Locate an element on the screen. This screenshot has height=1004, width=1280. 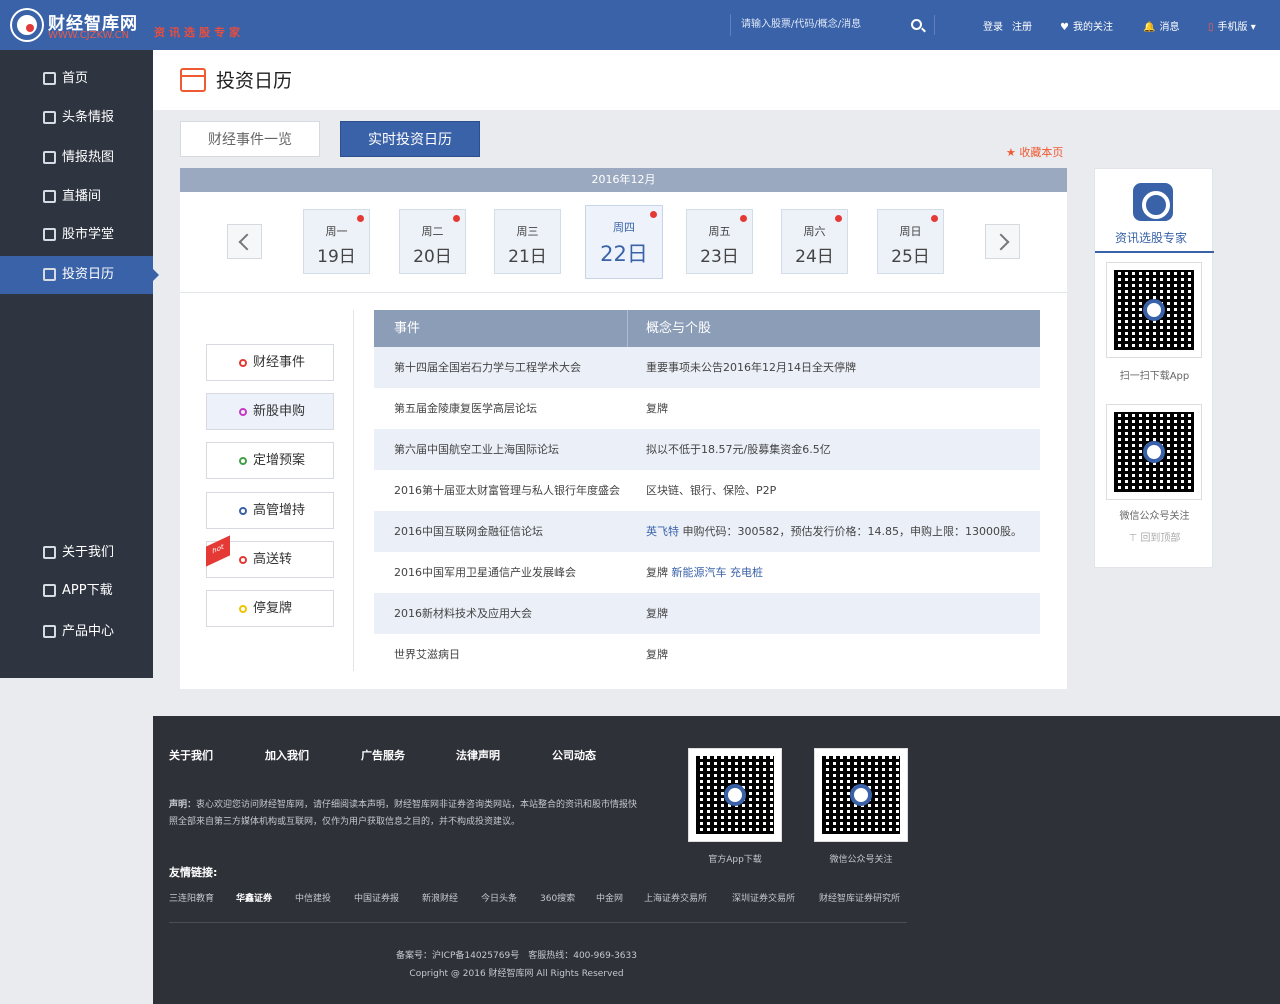
service-hotline: 客服热线：400-969-3633 is located at coordinates (582, 956).